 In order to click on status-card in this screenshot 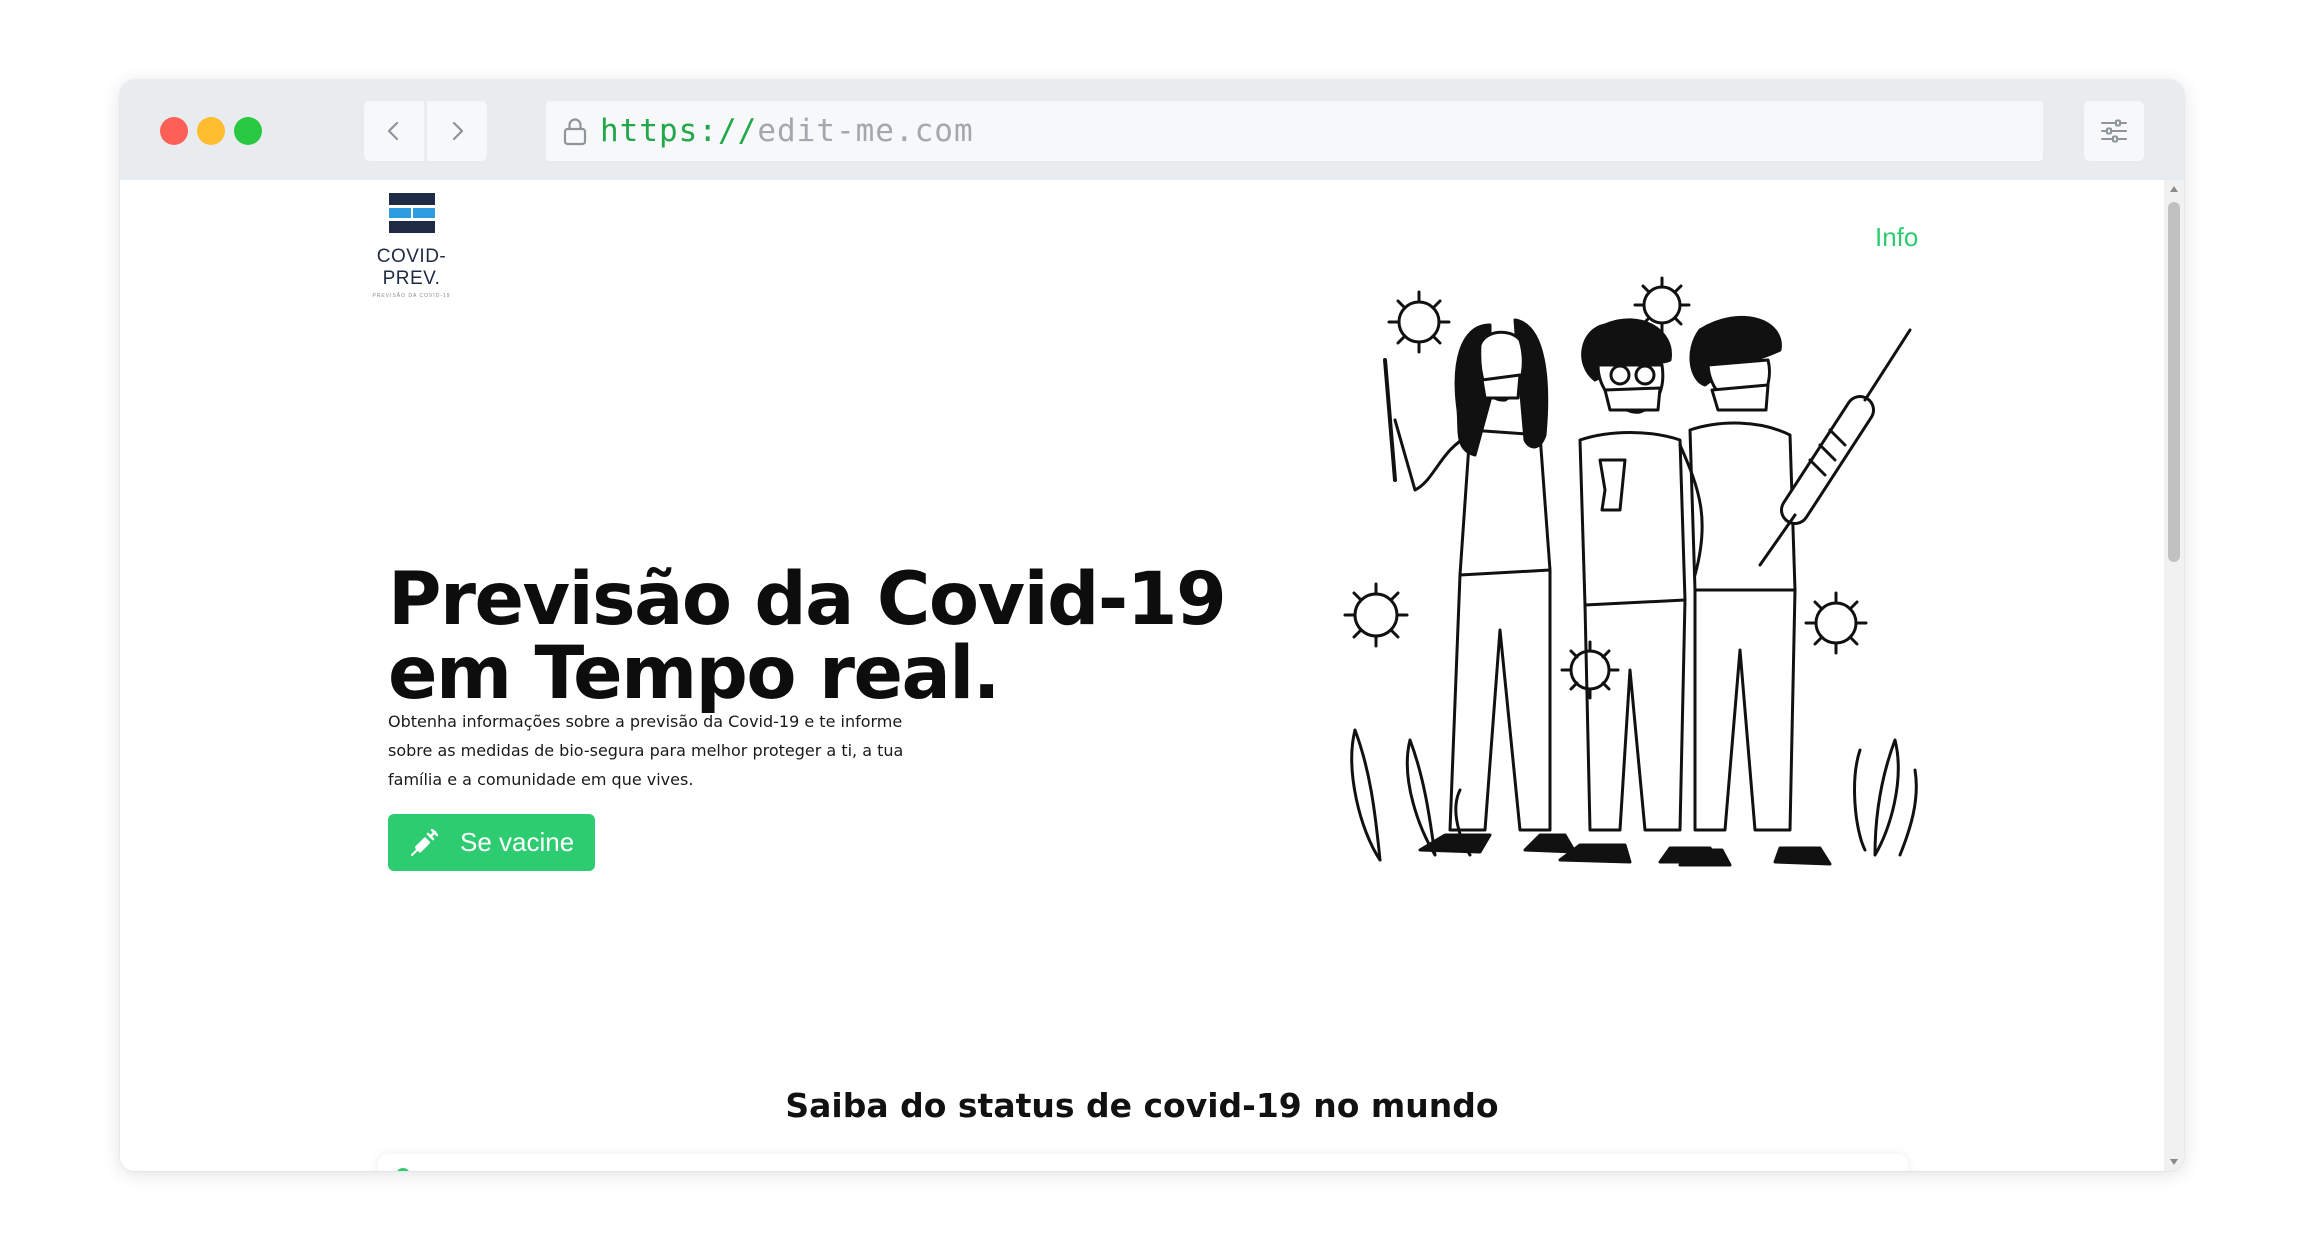, I will do `click(1143, 1162)`.